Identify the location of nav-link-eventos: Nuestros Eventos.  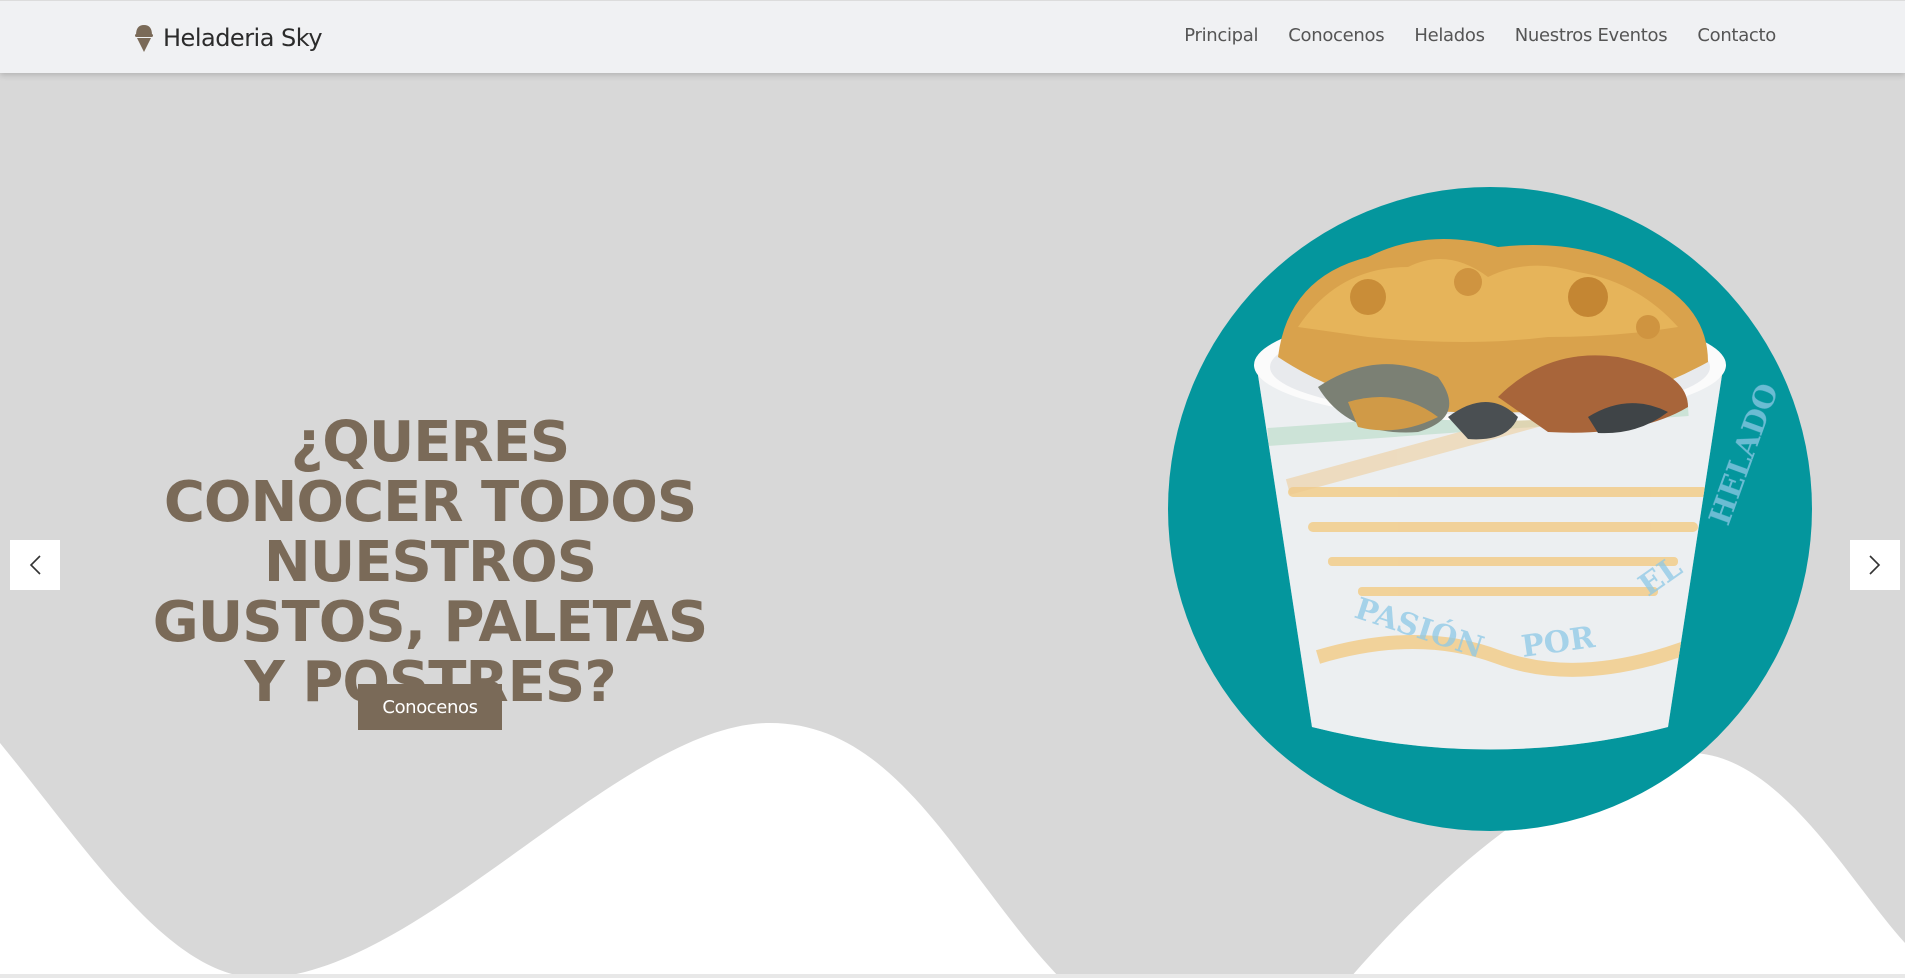
(1591, 35).